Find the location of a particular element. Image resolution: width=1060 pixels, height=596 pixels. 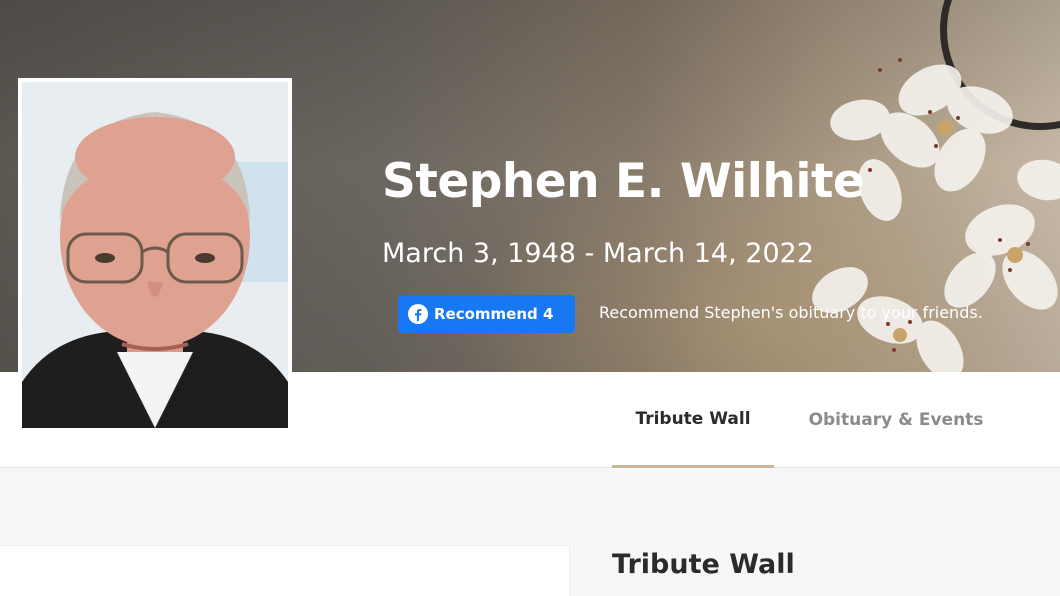

facebook-recommend-button: Recommend 4 is located at coordinates (486, 314).